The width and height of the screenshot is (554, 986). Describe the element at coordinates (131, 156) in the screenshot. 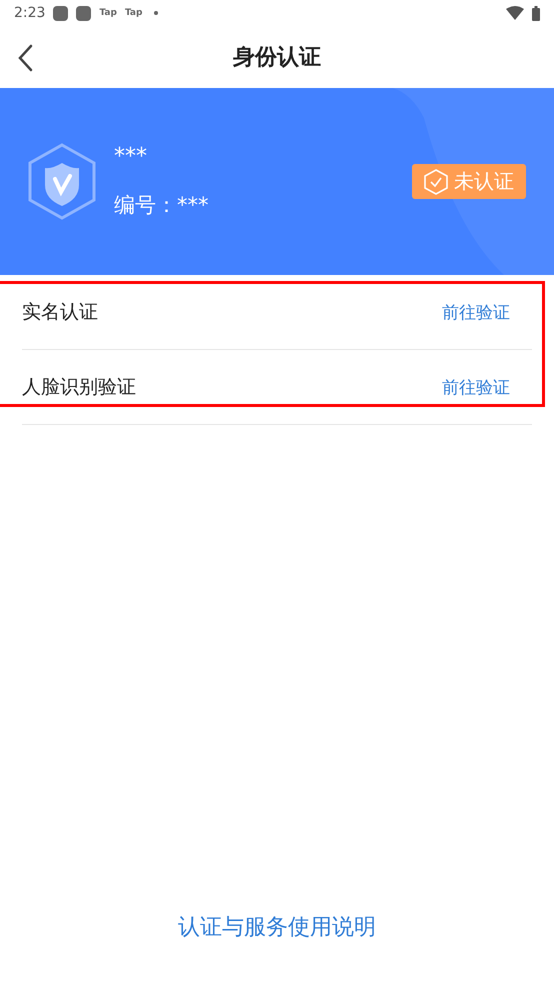

I see `user-name: ***` at that location.